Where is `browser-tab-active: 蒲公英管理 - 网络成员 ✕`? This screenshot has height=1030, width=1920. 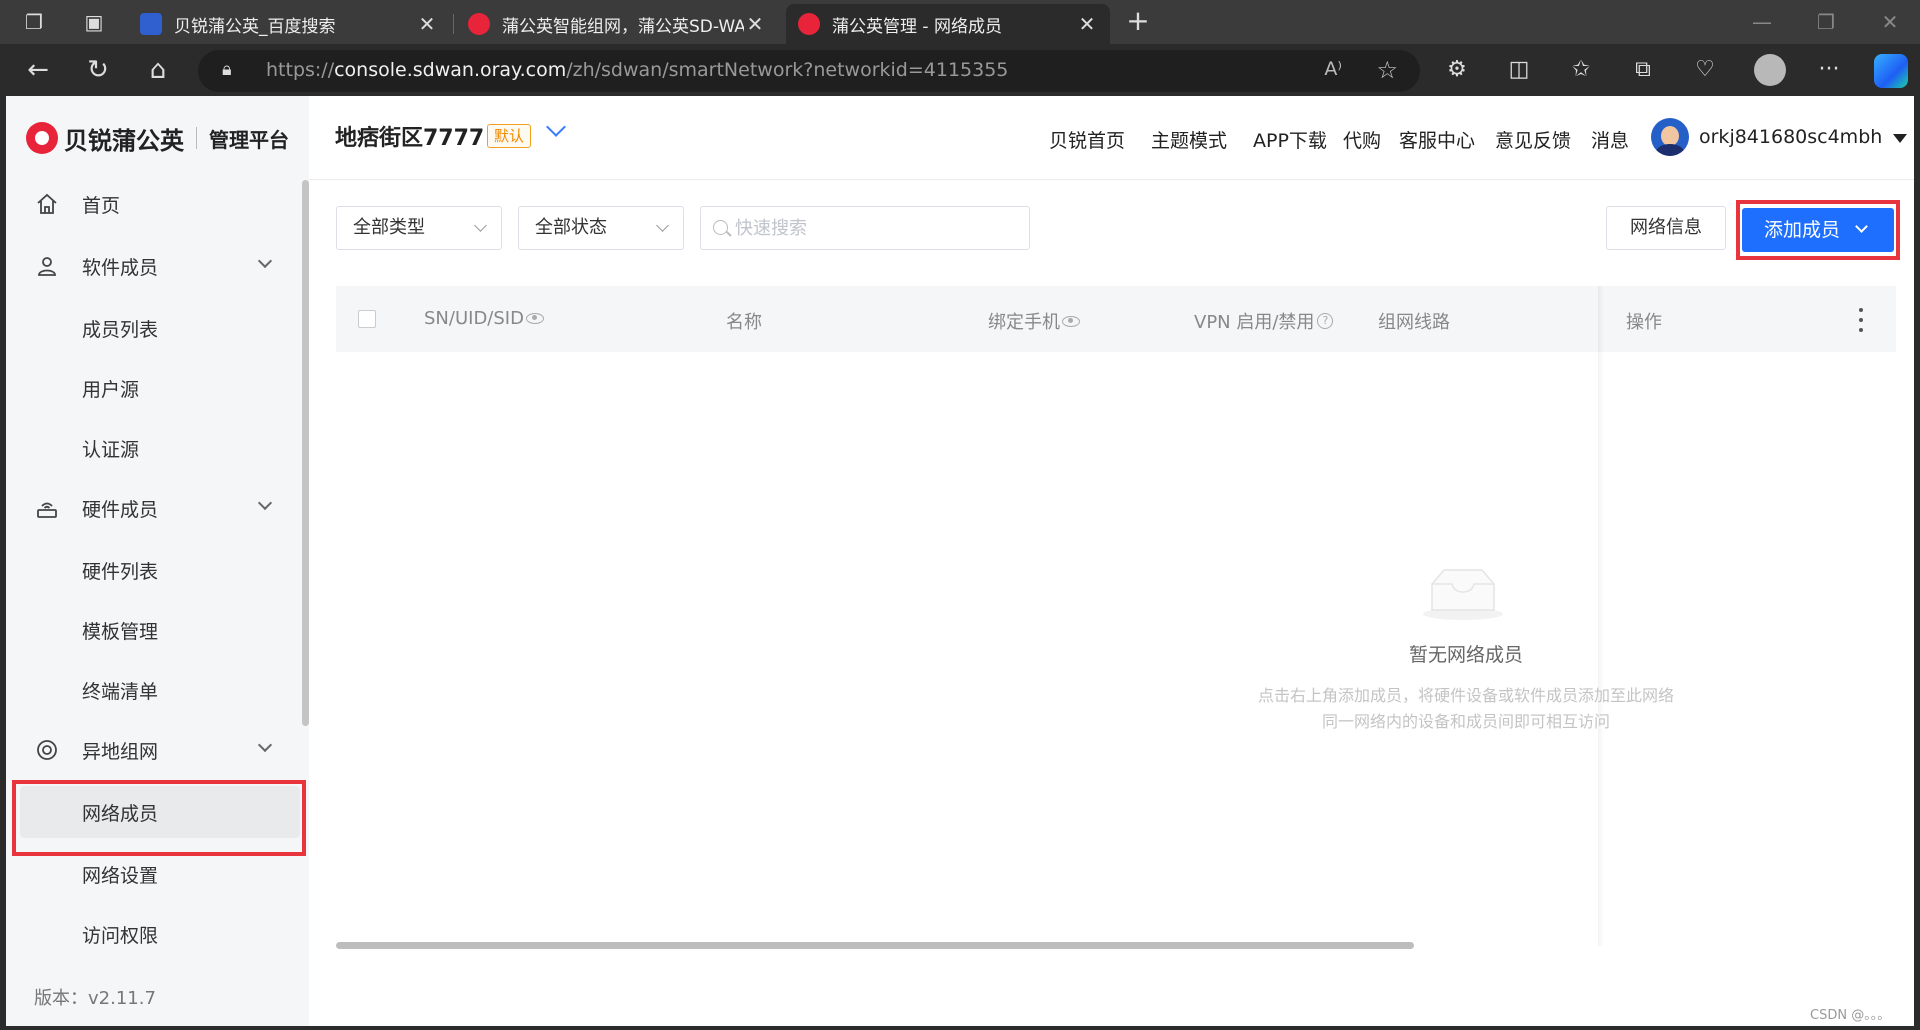
browser-tab-active: 蒲公英管理 - 网络成员 ✕ is located at coordinates (948, 24).